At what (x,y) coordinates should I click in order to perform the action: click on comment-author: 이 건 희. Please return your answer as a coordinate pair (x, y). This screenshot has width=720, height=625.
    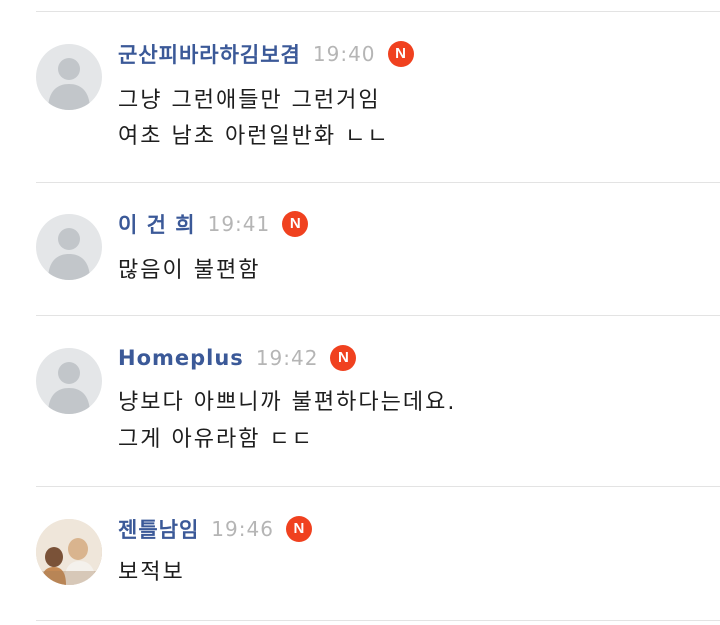
    Looking at the image, I should click on (157, 224).